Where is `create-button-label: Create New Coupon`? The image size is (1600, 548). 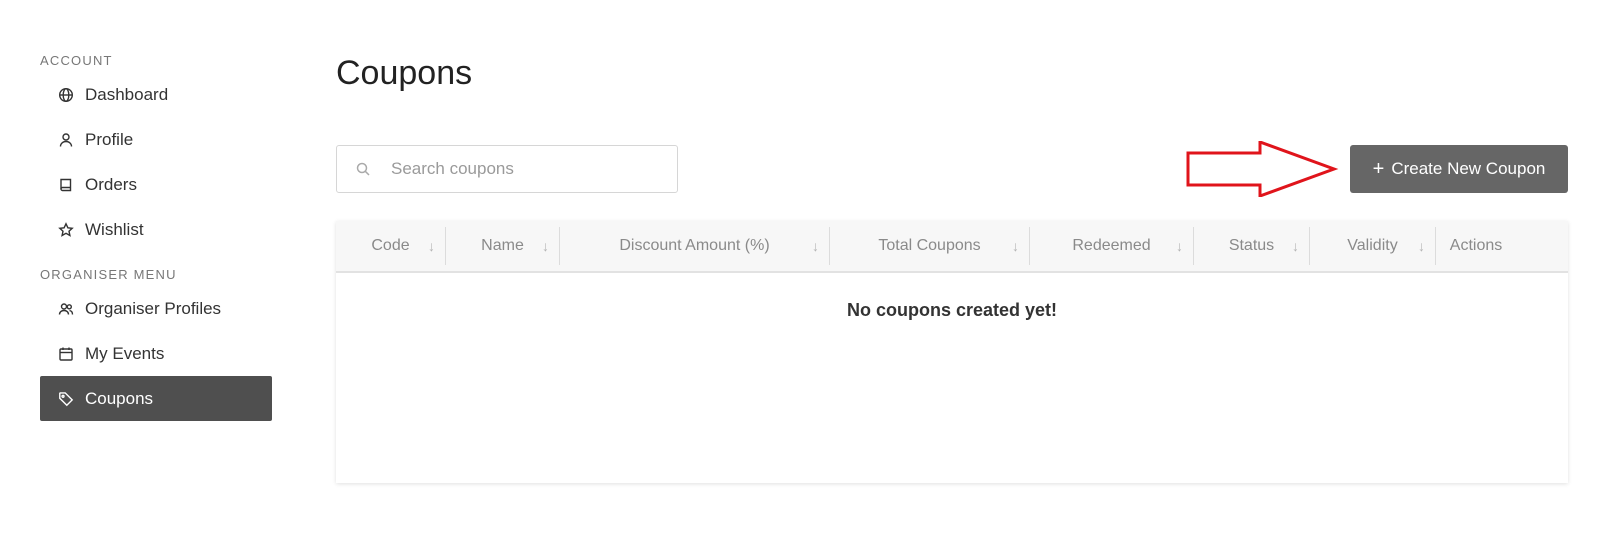 create-button-label: Create New Coupon is located at coordinates (1468, 168).